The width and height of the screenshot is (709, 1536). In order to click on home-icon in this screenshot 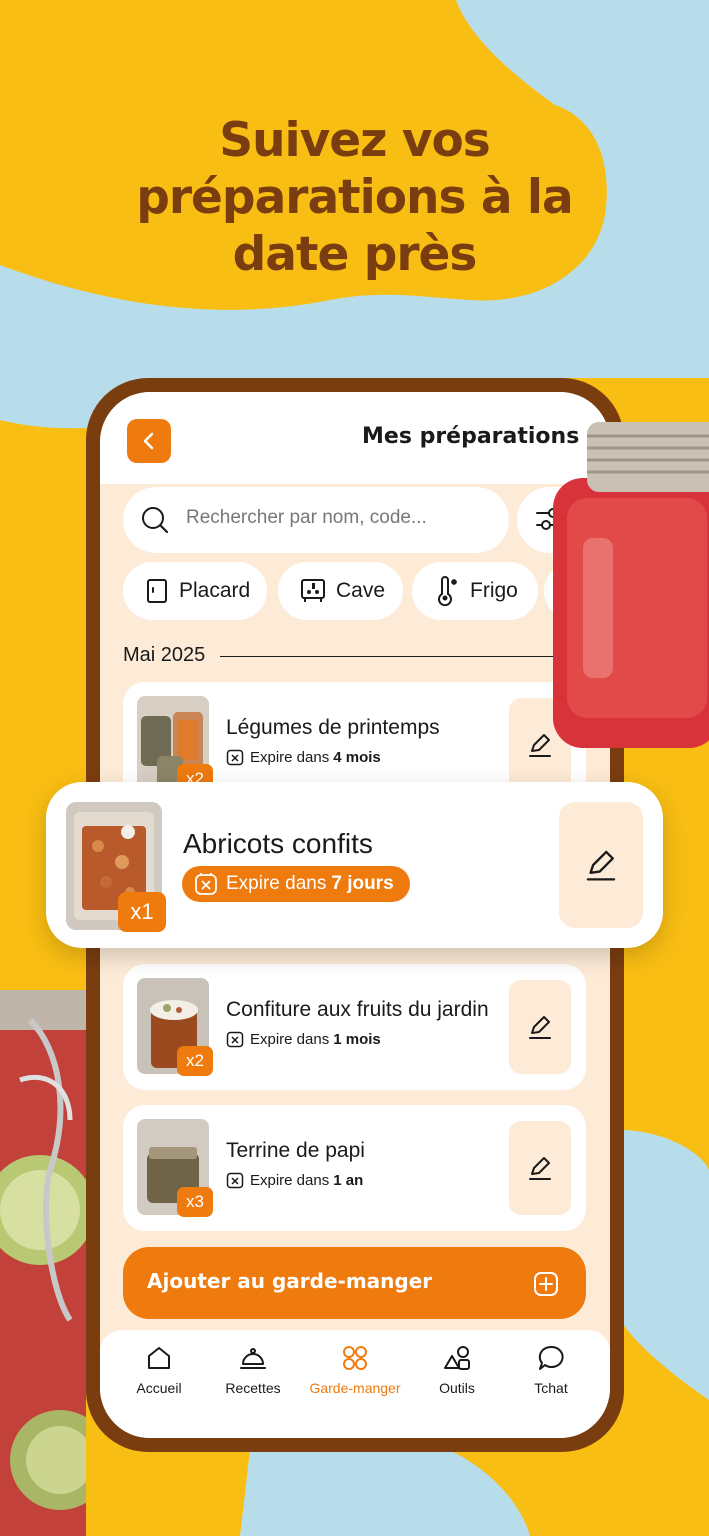, I will do `click(159, 1358)`.